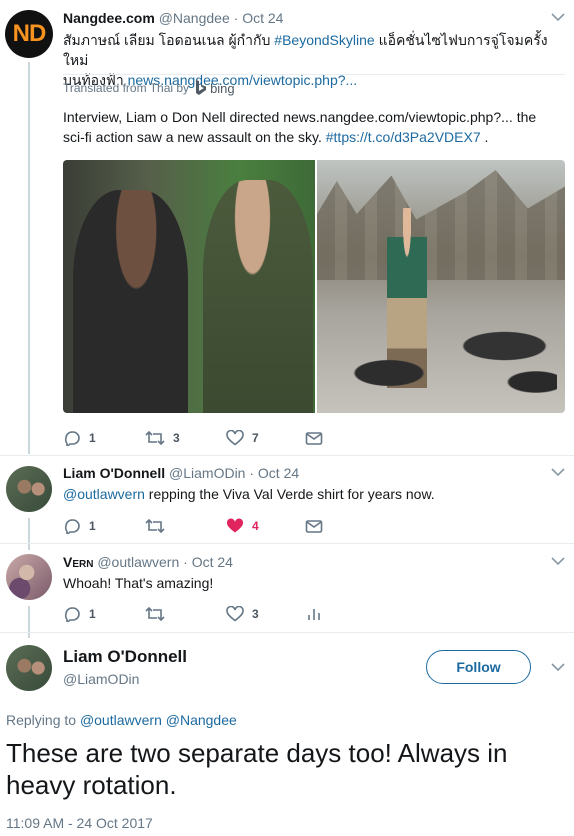 The width and height of the screenshot is (574, 836). I want to click on photo-stones, so click(452, 355).